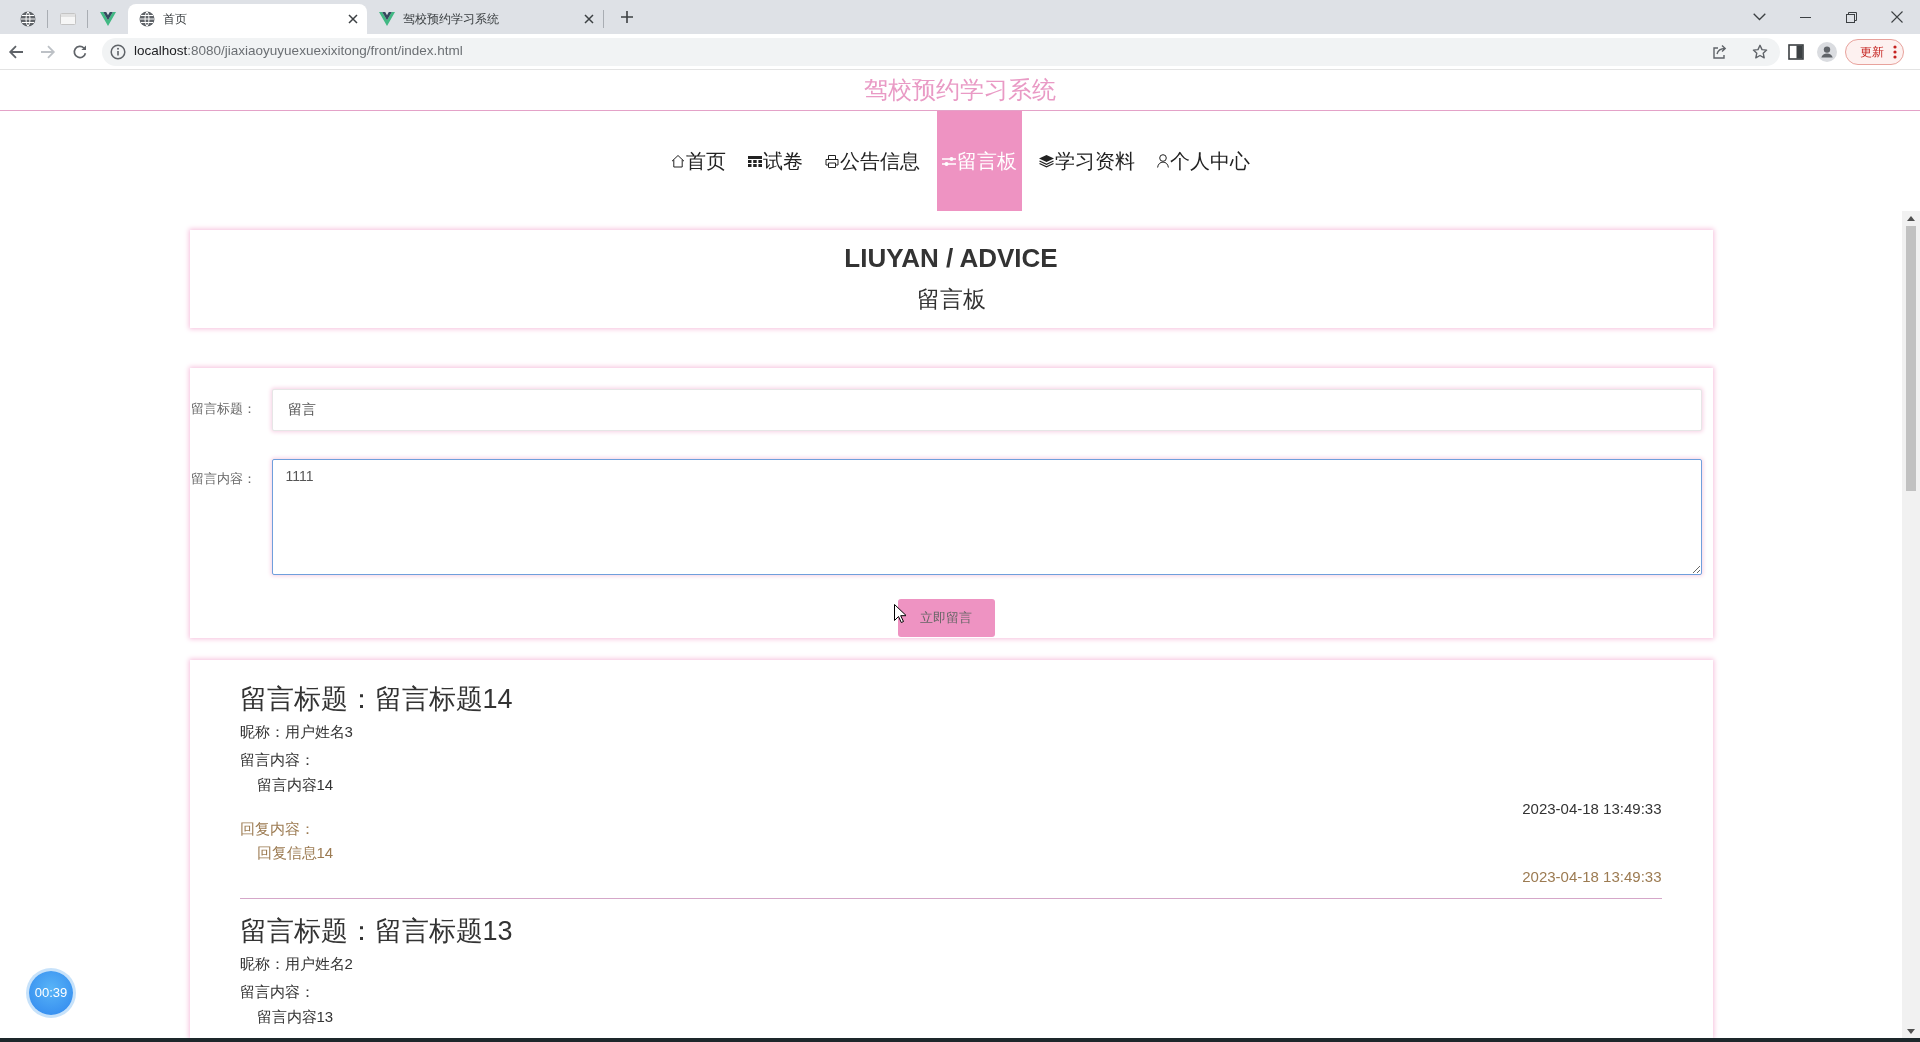  What do you see at coordinates (941, 51) in the screenshot?
I see `address-bar: localhost:8080/jiaxiaoyuyuexuexixitong/front/index.html` at bounding box center [941, 51].